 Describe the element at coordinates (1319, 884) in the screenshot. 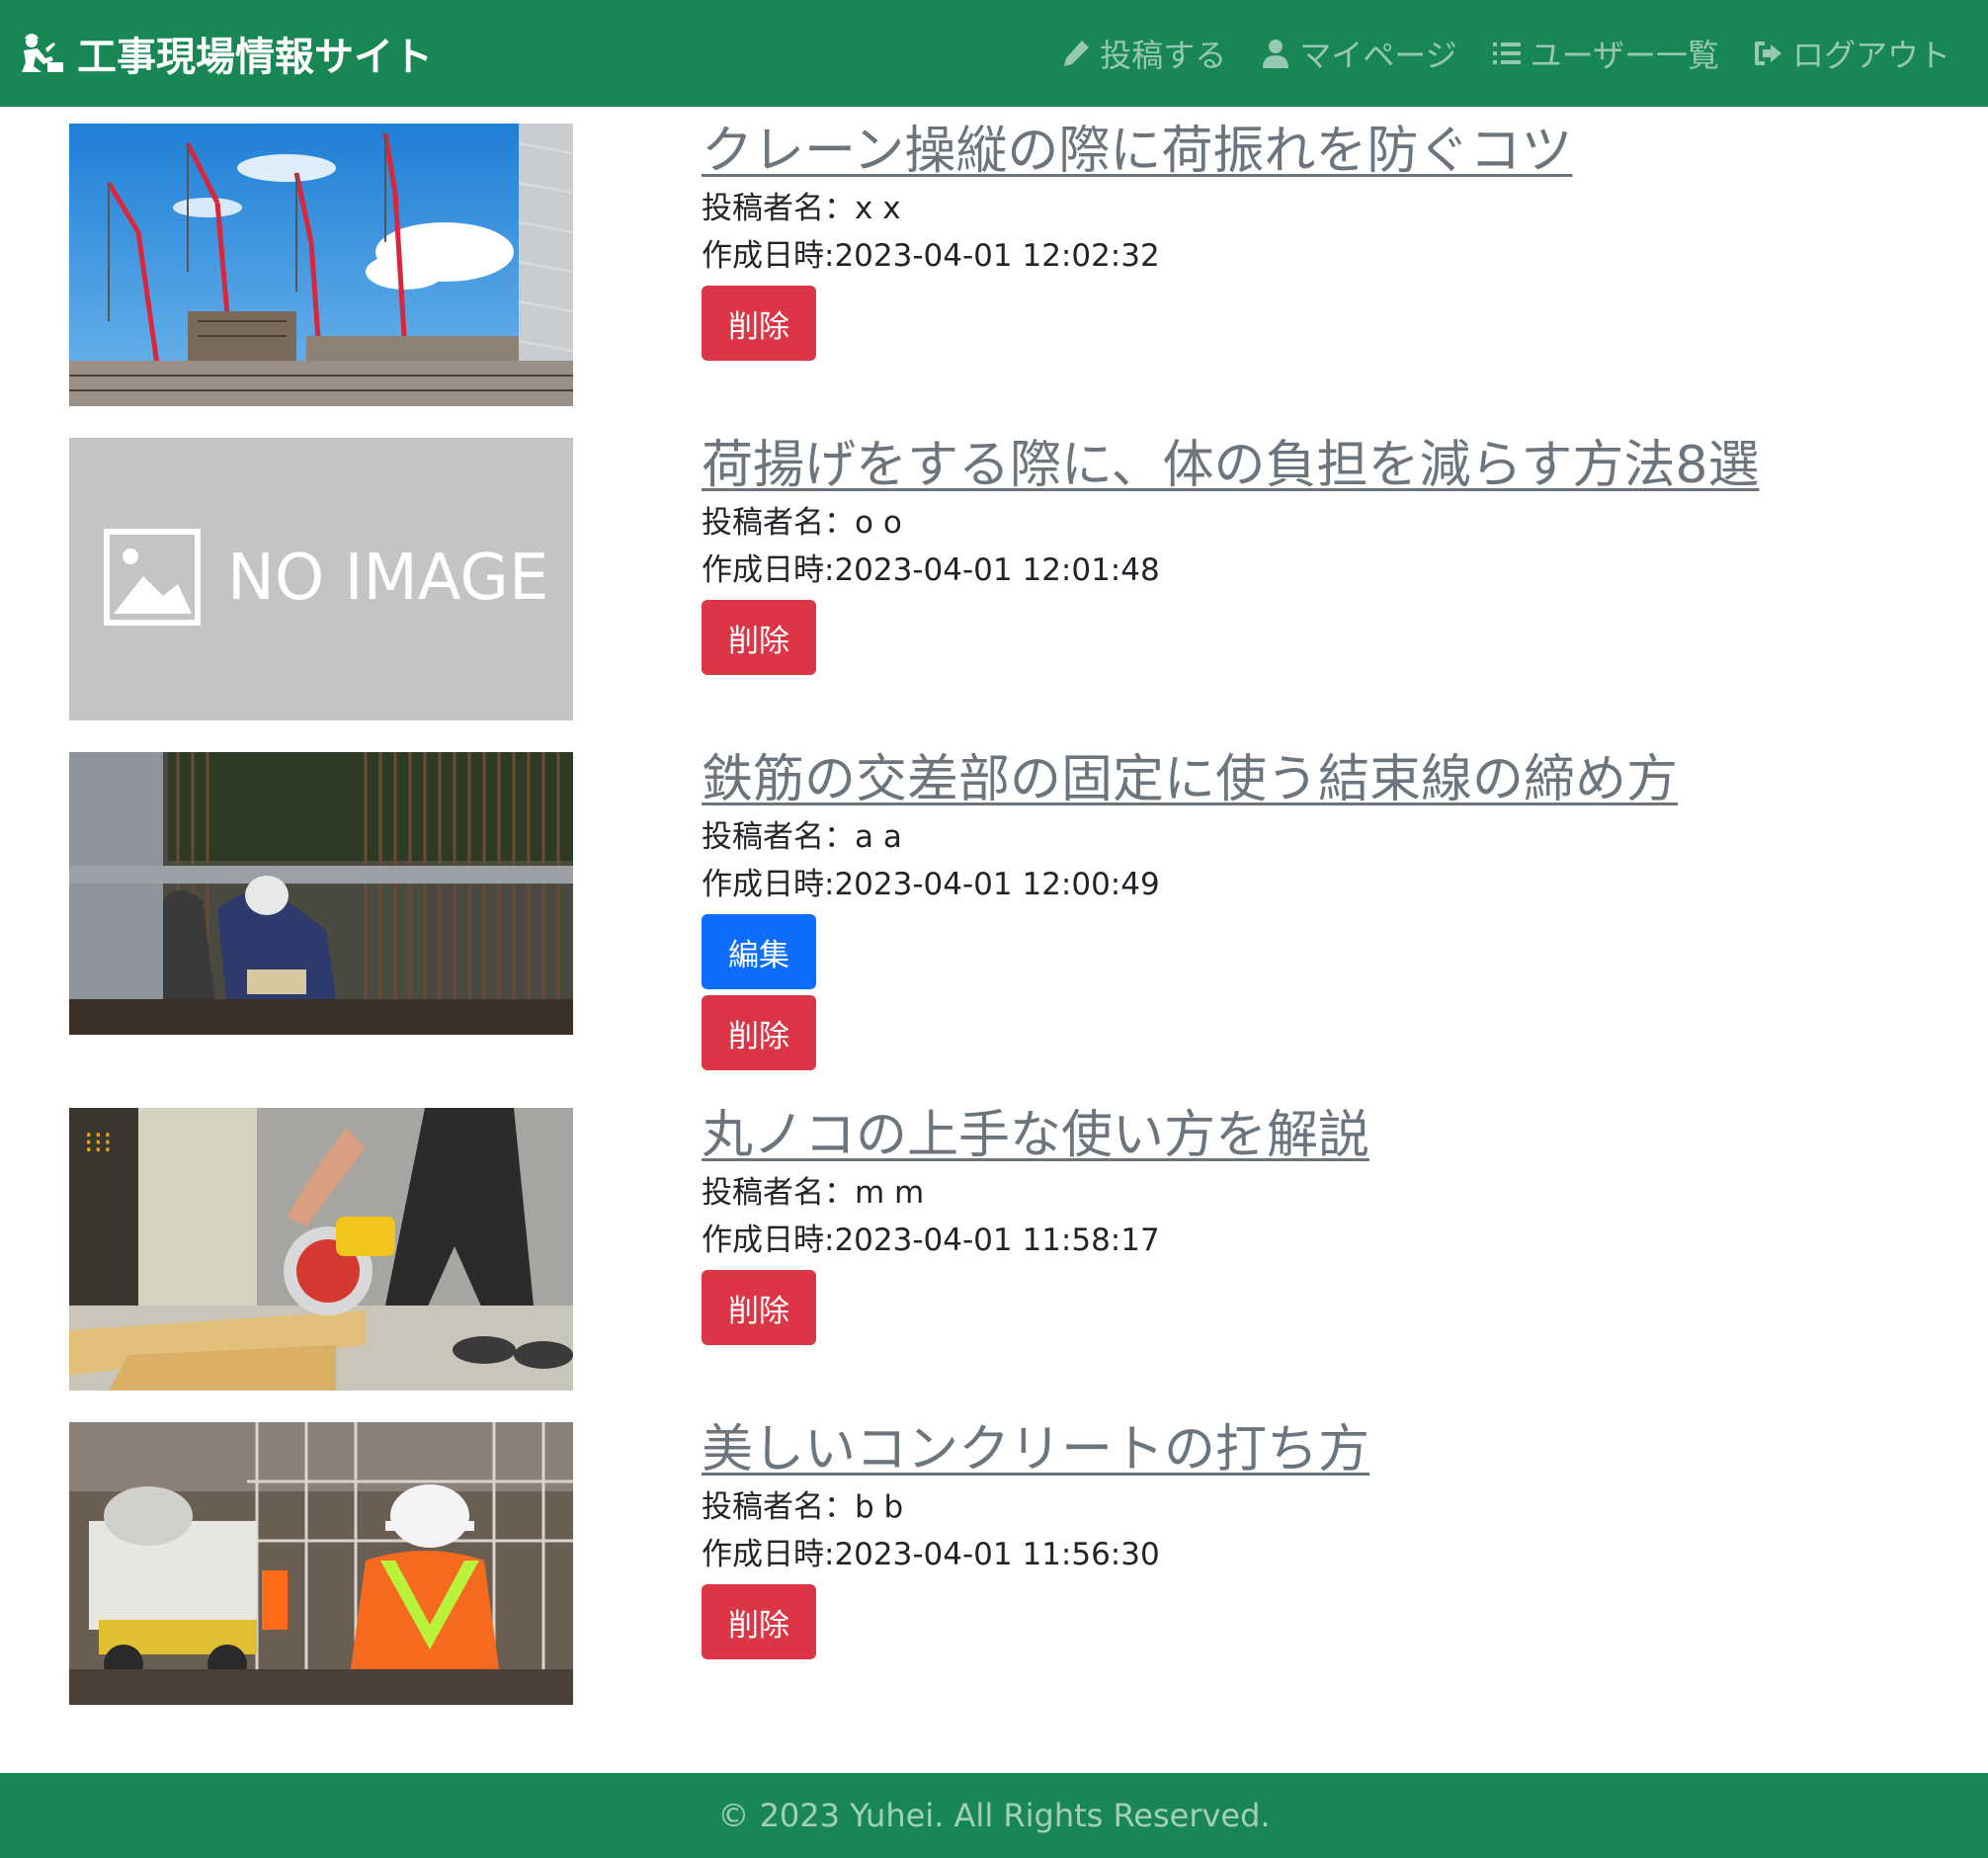

I see `post-date: 作成日時: 2023-04-01 12:00:49` at that location.